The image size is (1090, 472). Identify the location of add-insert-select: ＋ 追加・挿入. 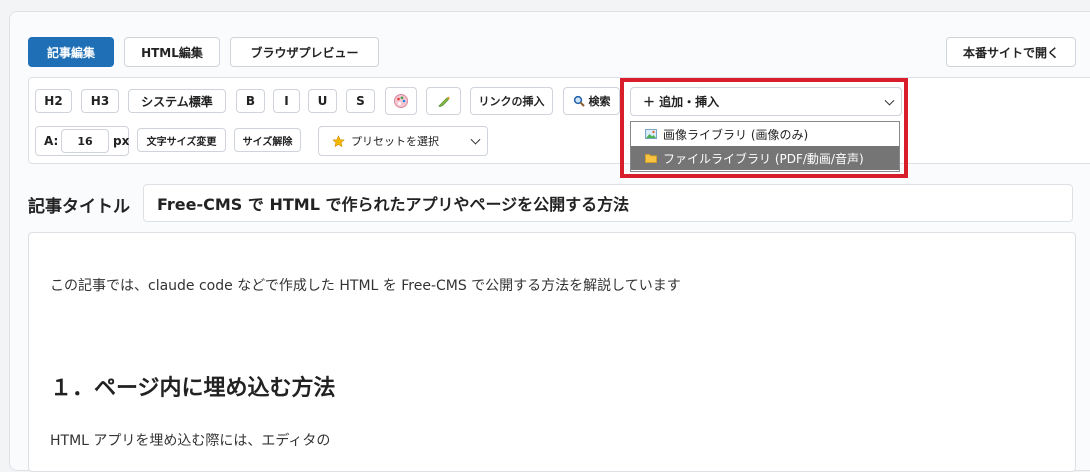
(766, 101).